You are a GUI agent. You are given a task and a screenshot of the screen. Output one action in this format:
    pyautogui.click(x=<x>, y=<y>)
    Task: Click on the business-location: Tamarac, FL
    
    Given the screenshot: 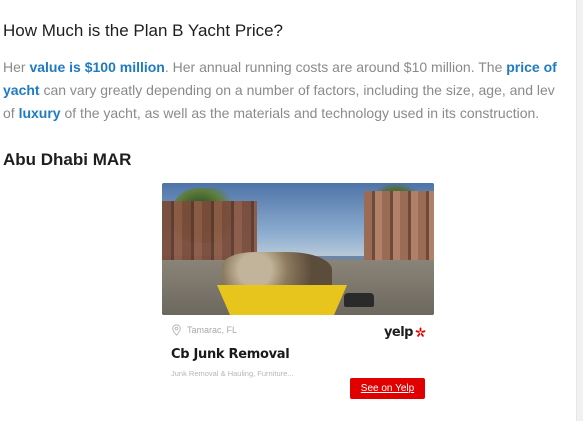 What is the action you would take?
    pyautogui.click(x=204, y=330)
    